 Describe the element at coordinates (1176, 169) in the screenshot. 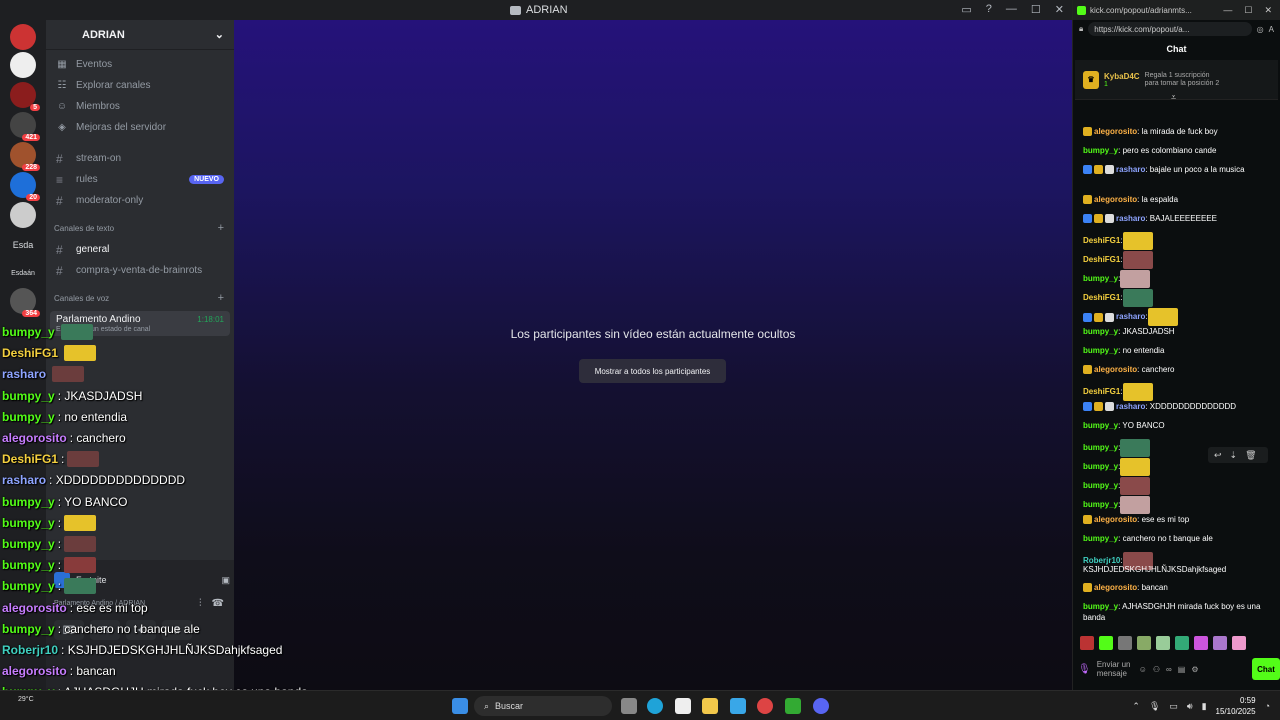

I see `chat-message: rasharo: bajale un poco a la musica` at that location.